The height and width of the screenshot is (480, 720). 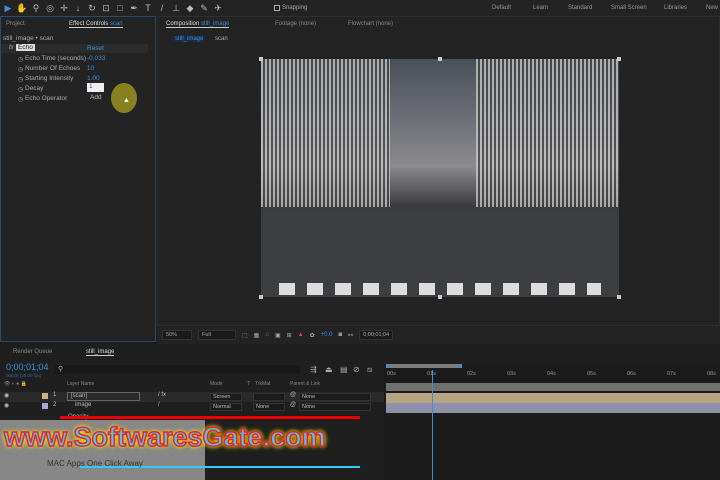 What do you see at coordinates (134, 8) in the screenshot?
I see `pen-tool-icon: ✒` at bounding box center [134, 8].